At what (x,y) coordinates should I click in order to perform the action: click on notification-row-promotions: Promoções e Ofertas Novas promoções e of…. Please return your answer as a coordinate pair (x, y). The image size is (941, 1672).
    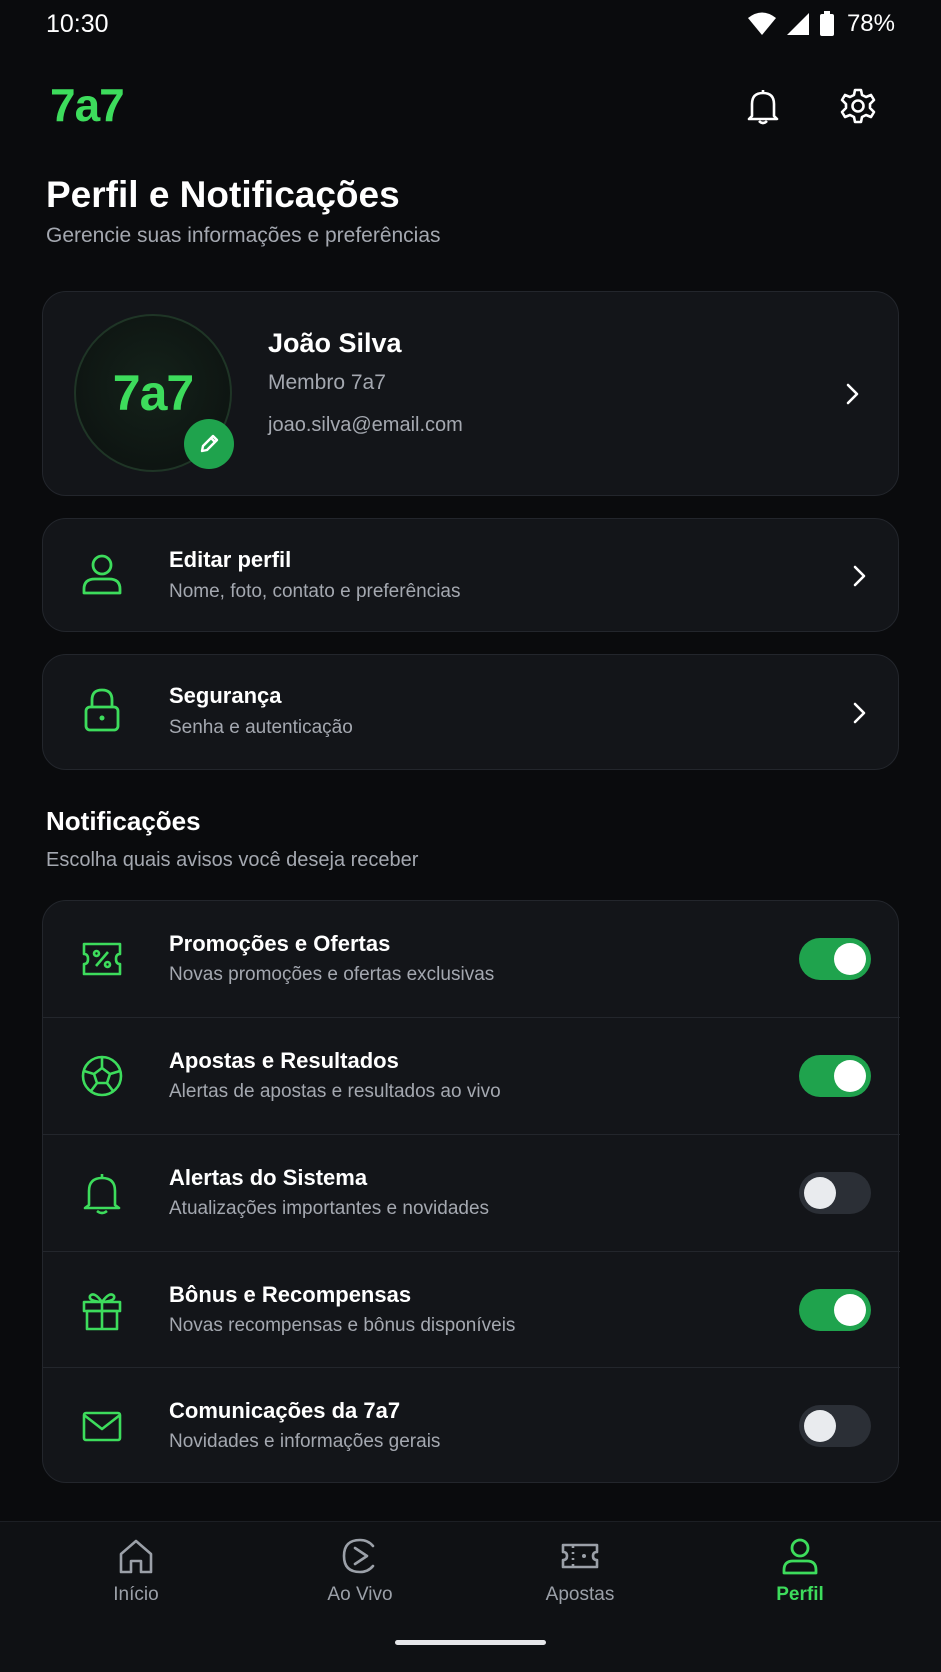
    Looking at the image, I should click on (471, 959).